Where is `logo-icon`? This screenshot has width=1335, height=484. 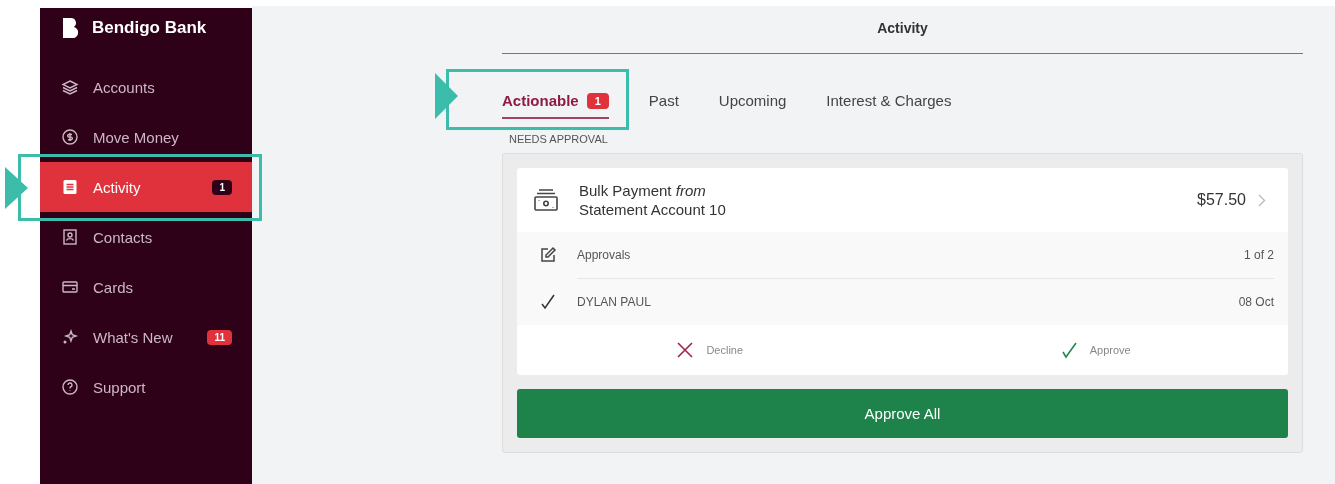
logo-icon is located at coordinates (70, 28).